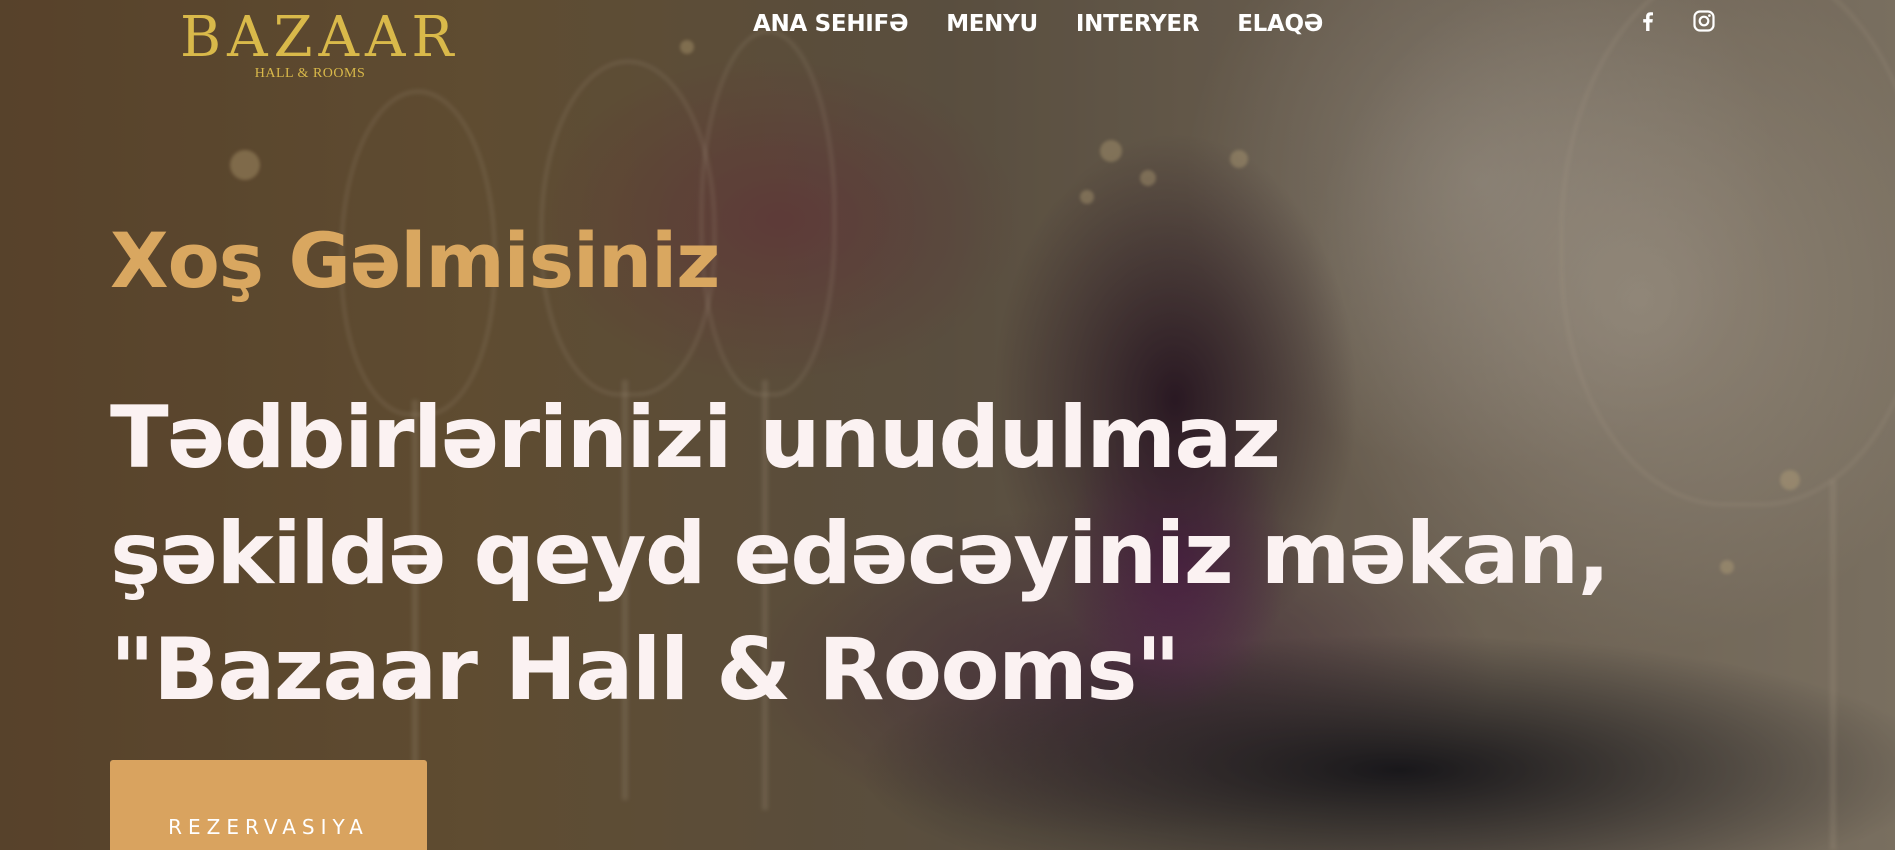 This screenshot has width=1895, height=850. Describe the element at coordinates (645, 670) in the screenshot. I see `hero-headline-line: "Bazaar Hall & Rooms"` at that location.